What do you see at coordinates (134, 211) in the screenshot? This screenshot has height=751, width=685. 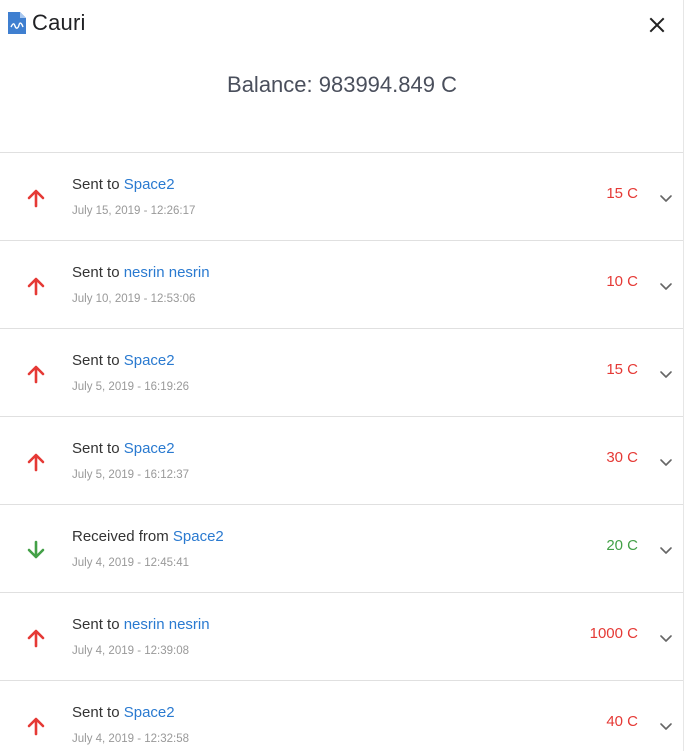 I see `transaction-date: July 15, 2019 - 12:26:17` at bounding box center [134, 211].